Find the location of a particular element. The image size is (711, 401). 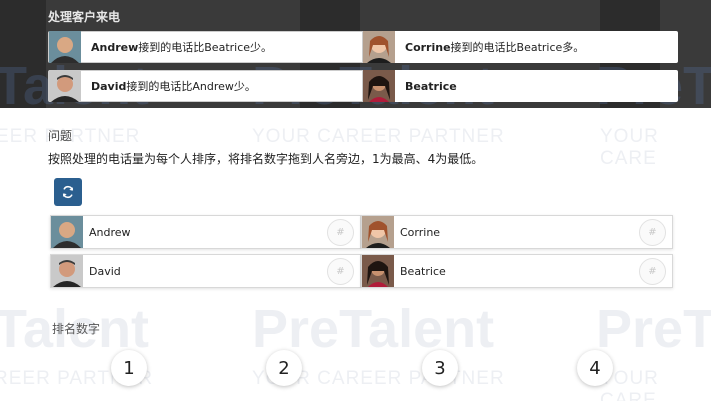

clue-text: Corrine接到的电话比Beatrice多。 is located at coordinates (495, 47).